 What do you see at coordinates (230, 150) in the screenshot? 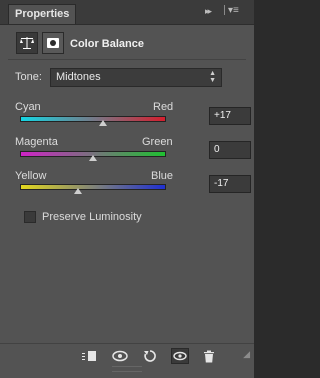
I see `magenta-green-value-field: 0` at bounding box center [230, 150].